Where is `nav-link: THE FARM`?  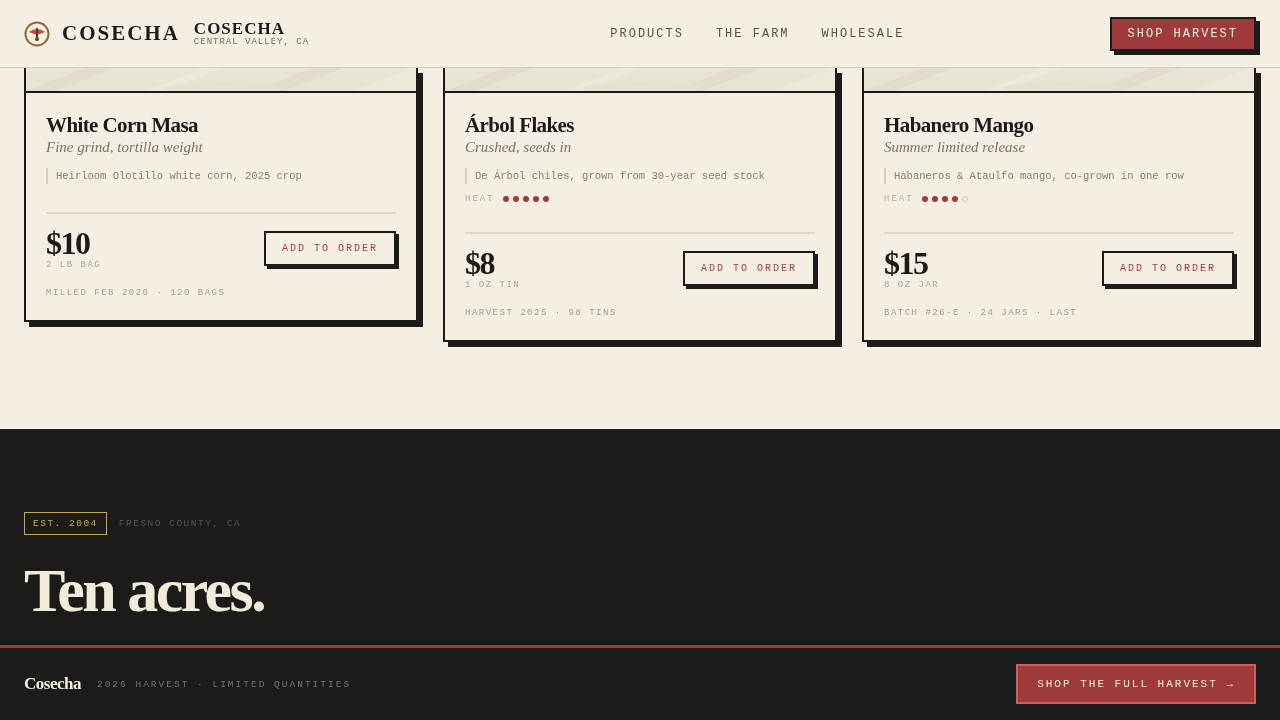 nav-link: THE FARM is located at coordinates (752, 33).